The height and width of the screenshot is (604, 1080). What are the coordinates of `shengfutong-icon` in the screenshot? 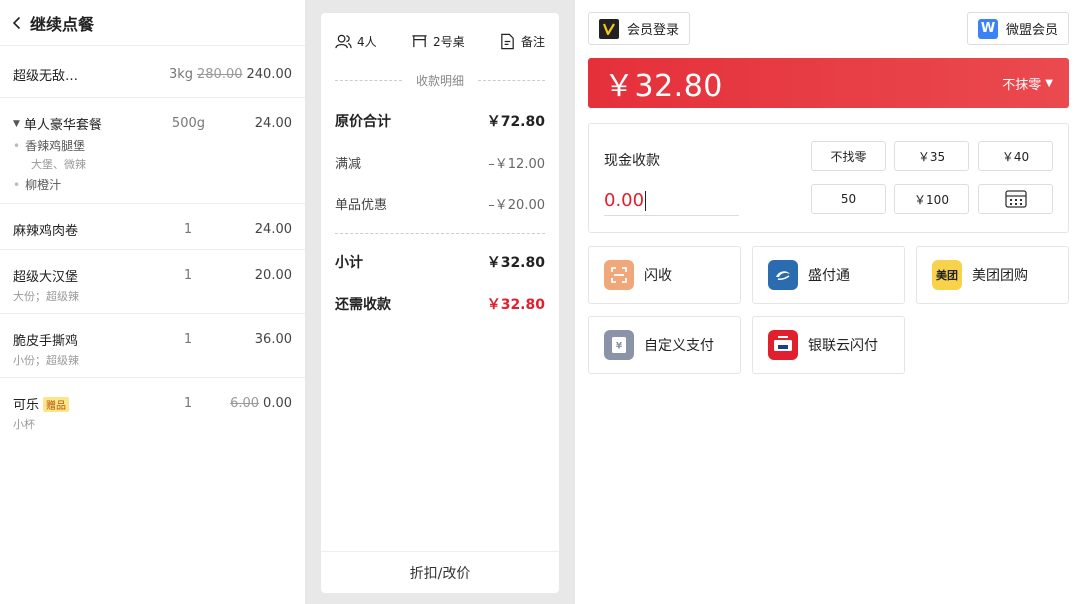 It's located at (783, 275).